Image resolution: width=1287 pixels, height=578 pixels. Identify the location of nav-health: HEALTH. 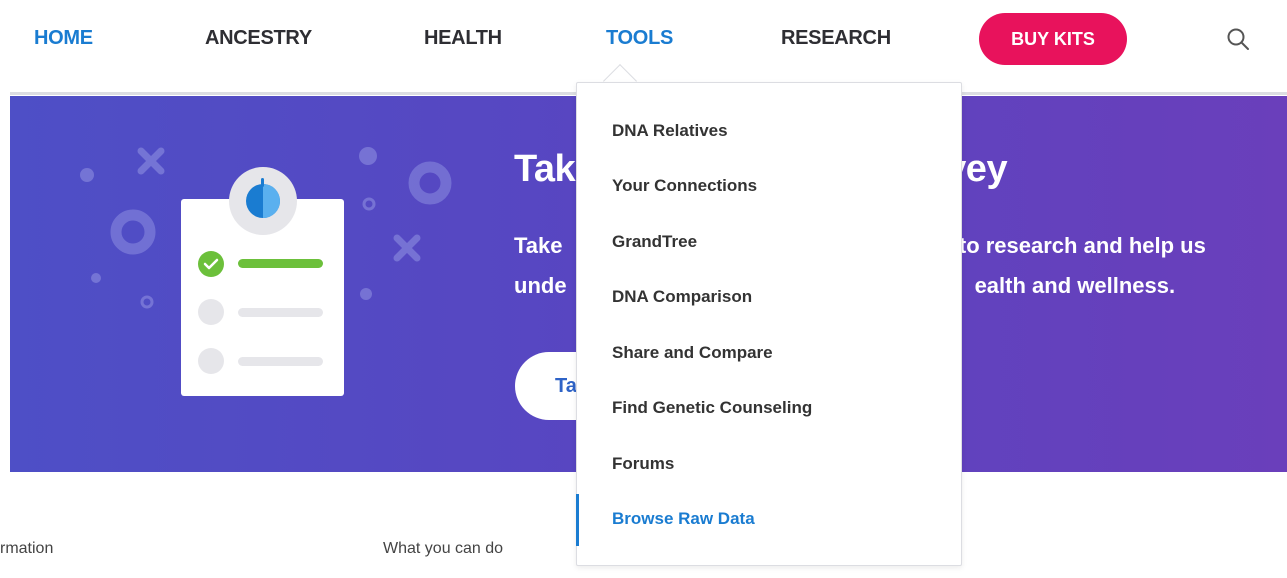
(463, 38).